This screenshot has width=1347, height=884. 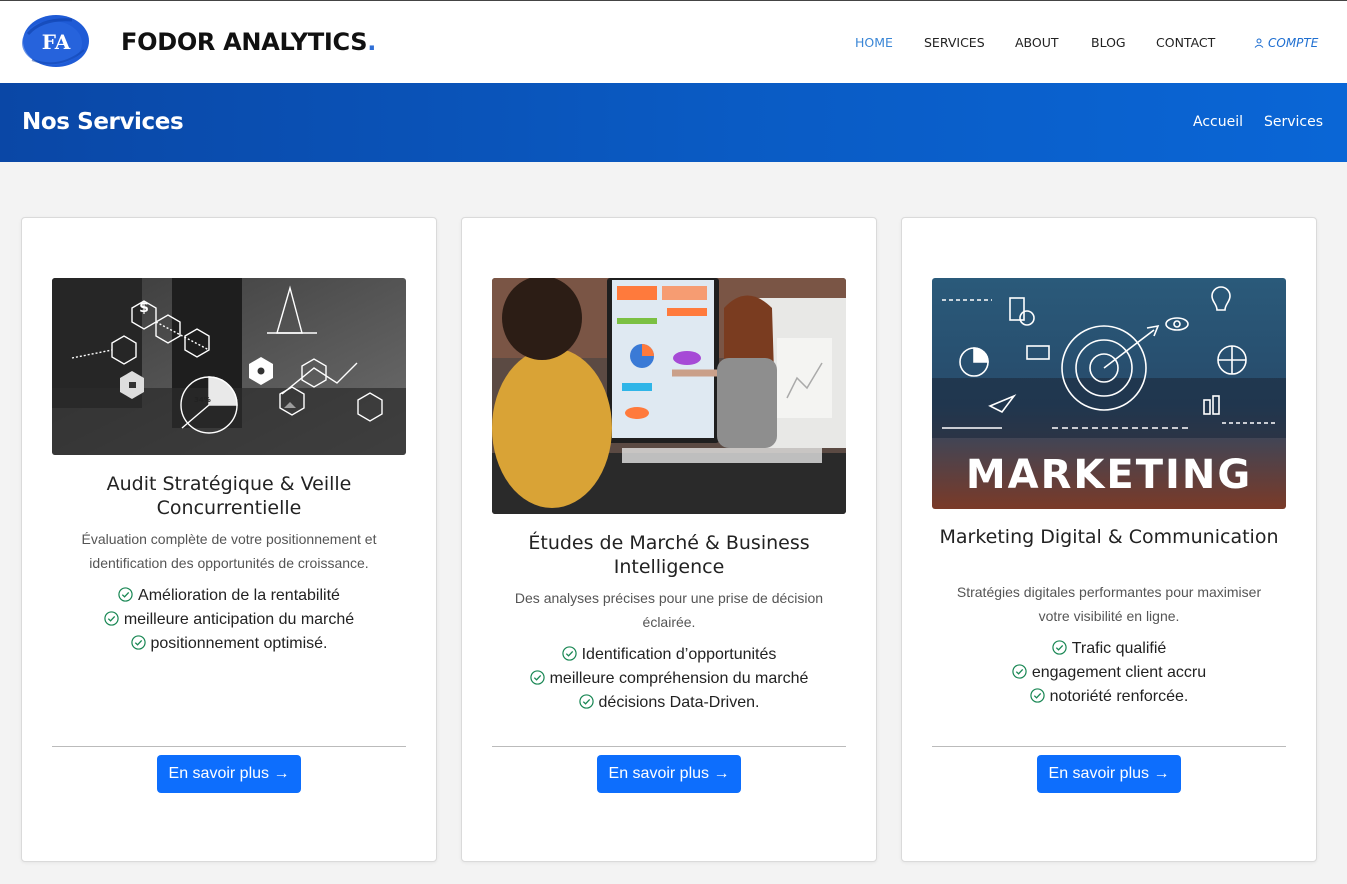 What do you see at coordinates (103, 122) in the screenshot?
I see `page-title: Nos Services` at bounding box center [103, 122].